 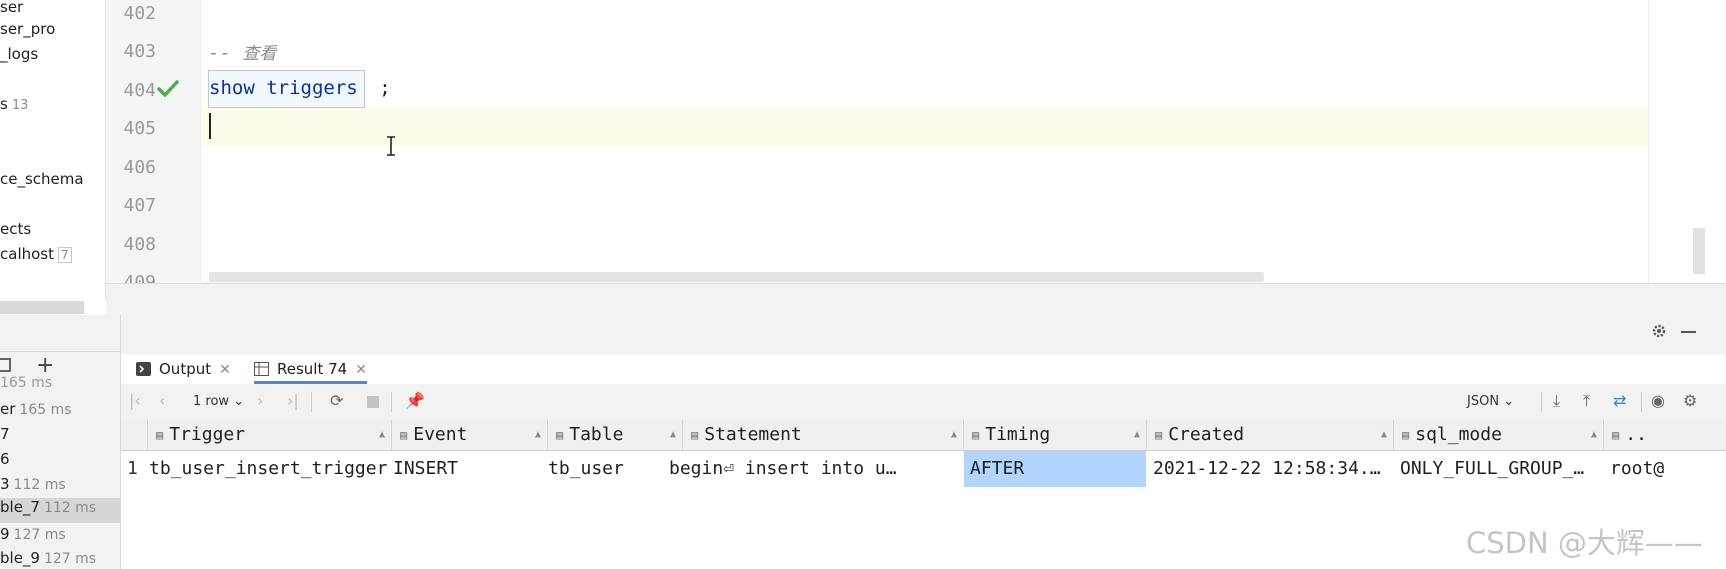 What do you see at coordinates (36, 409) in the screenshot?
I see `history-item: er 165 ms` at bounding box center [36, 409].